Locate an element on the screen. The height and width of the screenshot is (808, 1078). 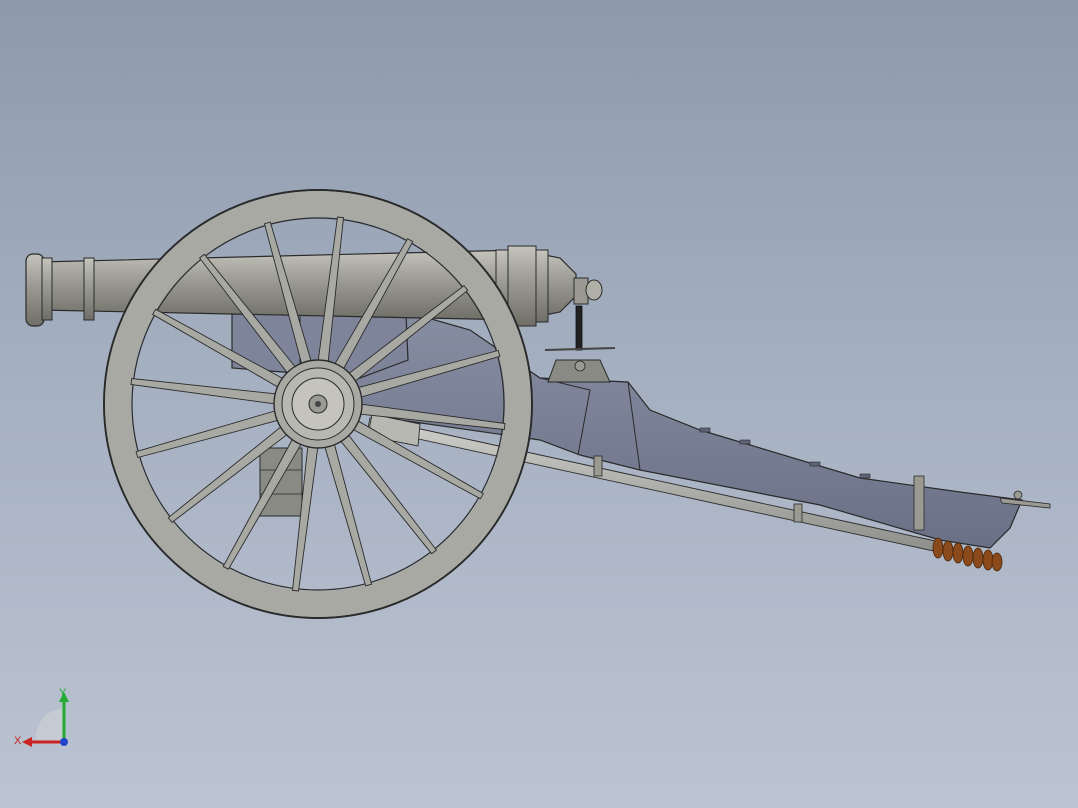
elevating-screw is located at coordinates (580, 344).